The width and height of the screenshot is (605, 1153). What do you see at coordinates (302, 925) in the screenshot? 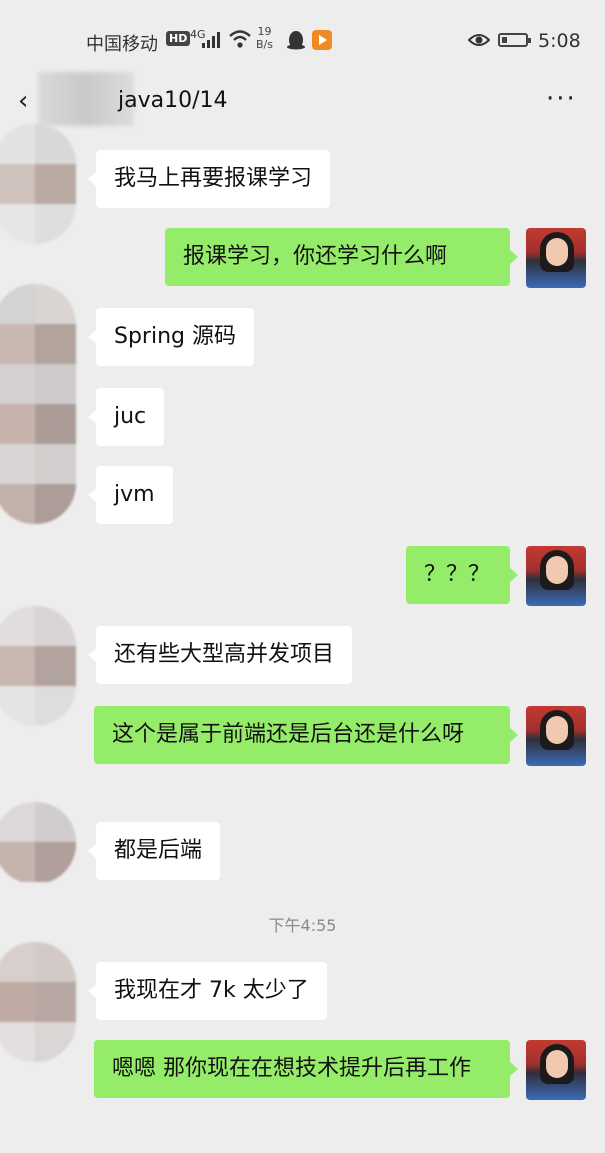
I see `message-timestamp: 下午4:55` at bounding box center [302, 925].